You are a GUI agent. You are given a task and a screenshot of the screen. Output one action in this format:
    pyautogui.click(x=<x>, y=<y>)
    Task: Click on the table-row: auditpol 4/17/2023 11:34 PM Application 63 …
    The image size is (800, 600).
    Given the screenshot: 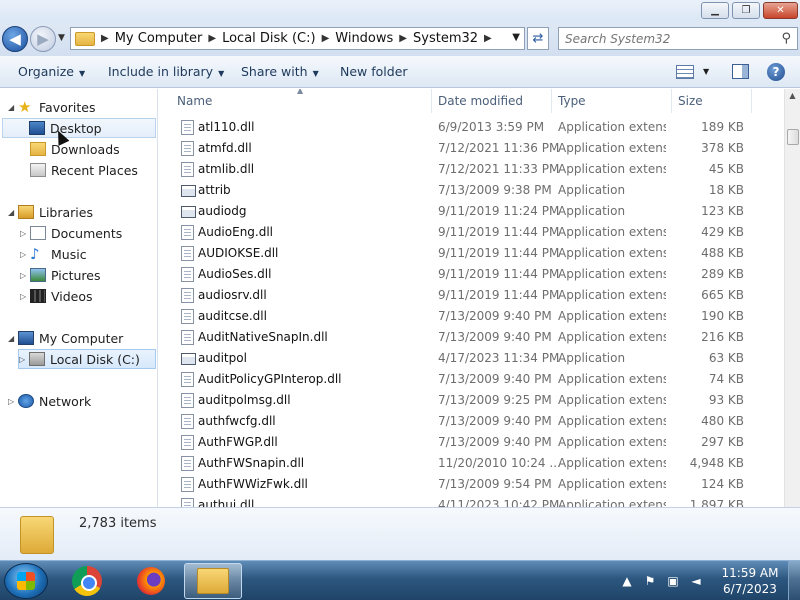 What is the action you would take?
    pyautogui.click(x=471, y=358)
    